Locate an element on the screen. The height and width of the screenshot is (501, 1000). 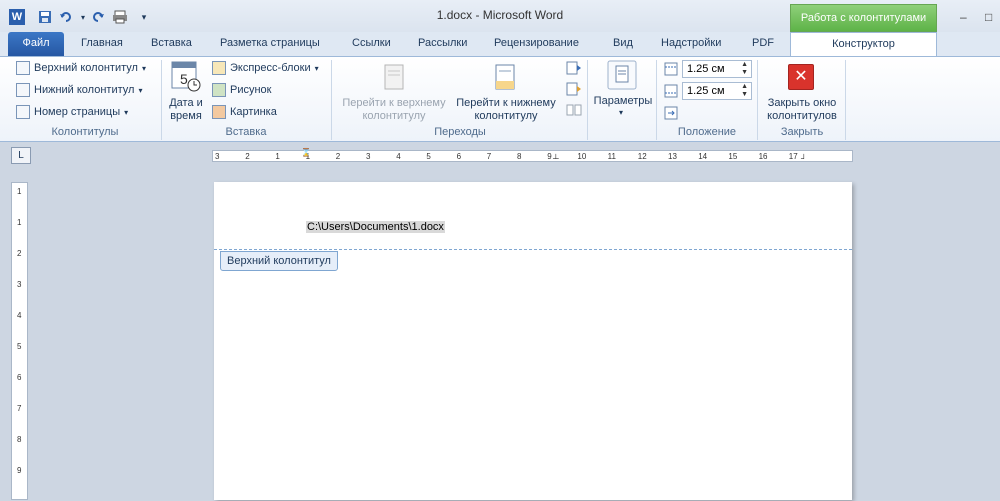
footer-dropdown-button: Нижний колонтитул ▾ is located at coordinates (79, 90).